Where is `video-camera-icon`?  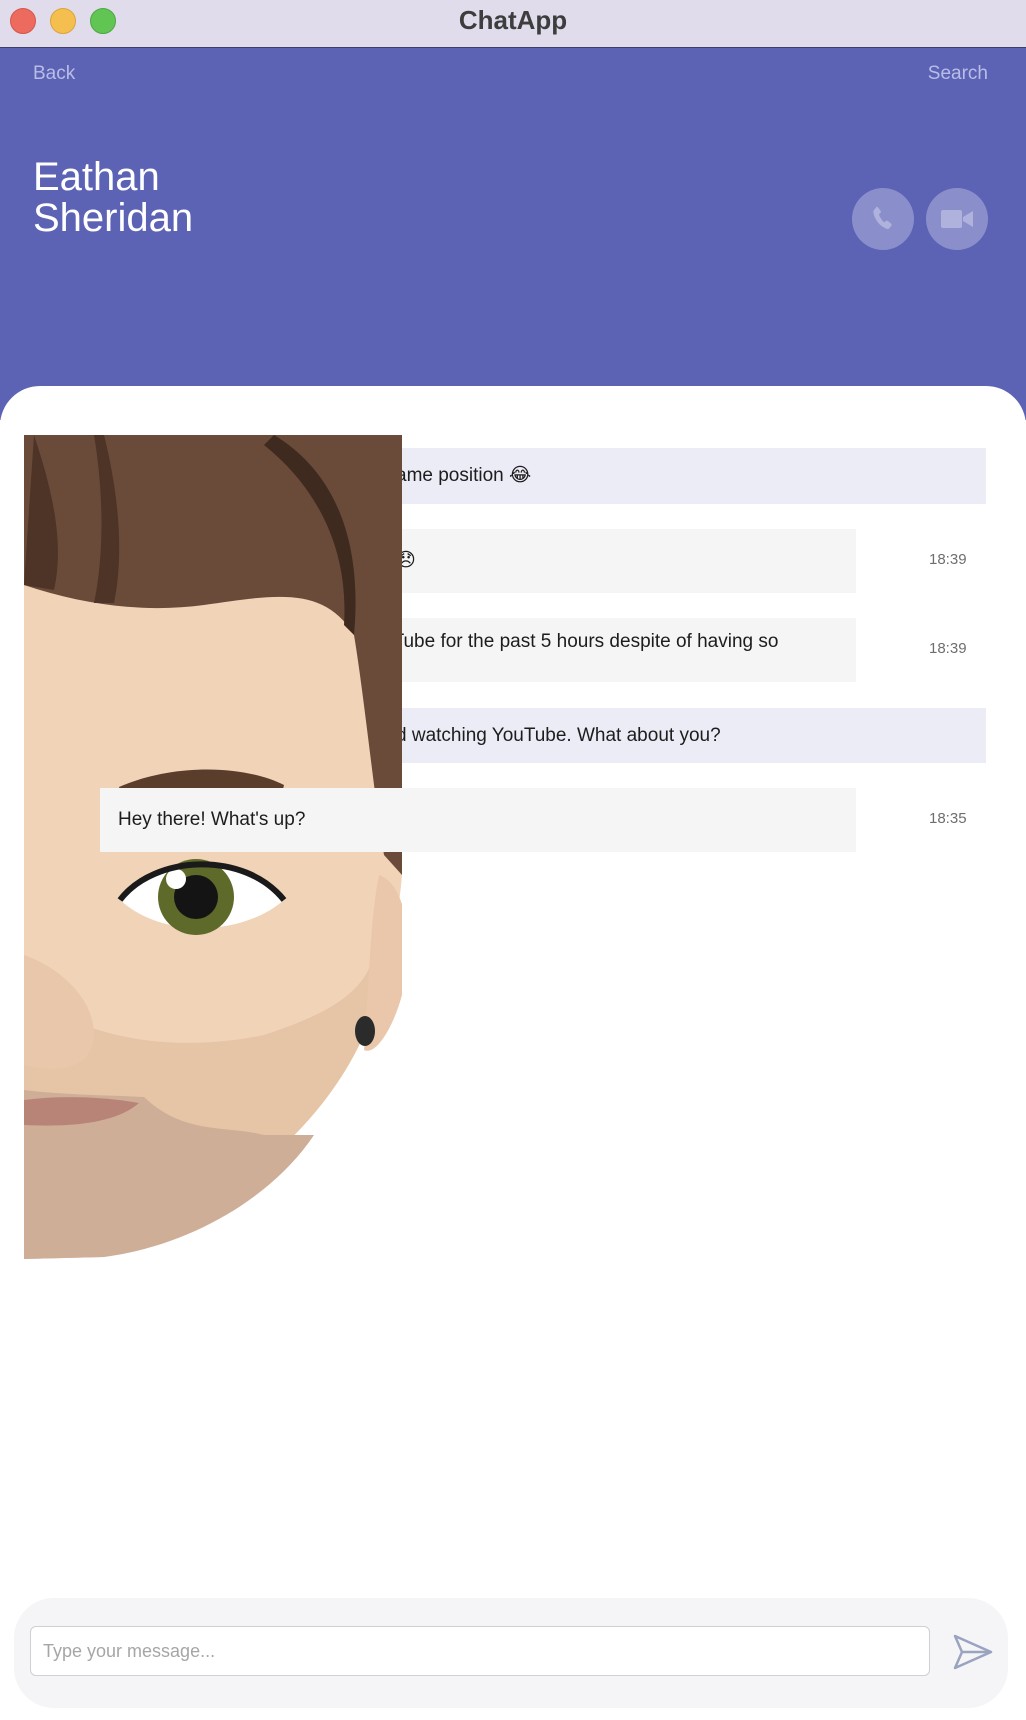
video-camera-icon is located at coordinates (957, 219).